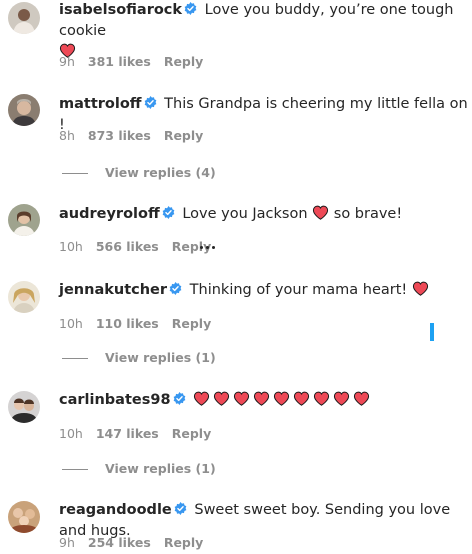 Image resolution: width=472 pixels, height=554 pixels. Describe the element at coordinates (113, 290) in the screenshot. I see `username: jennakutcher` at that location.